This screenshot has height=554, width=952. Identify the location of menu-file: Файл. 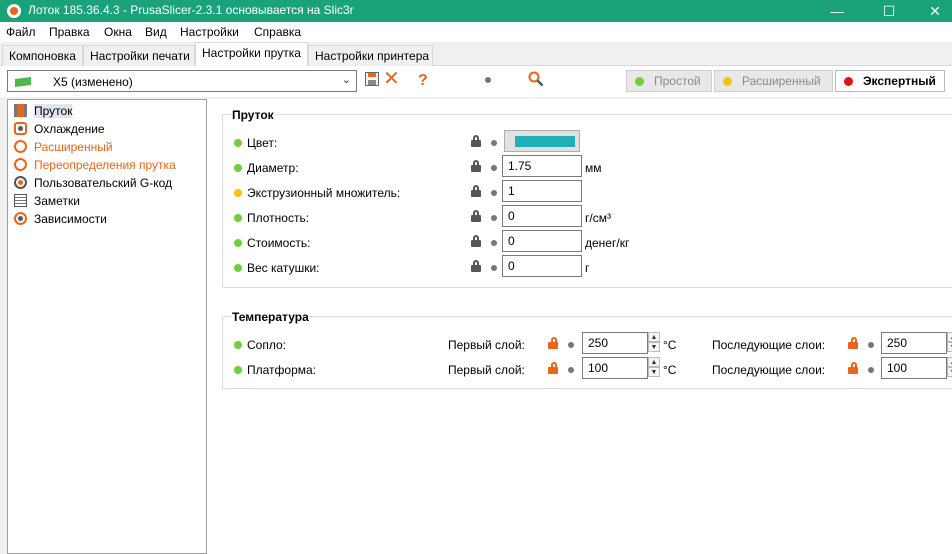
(21, 32).